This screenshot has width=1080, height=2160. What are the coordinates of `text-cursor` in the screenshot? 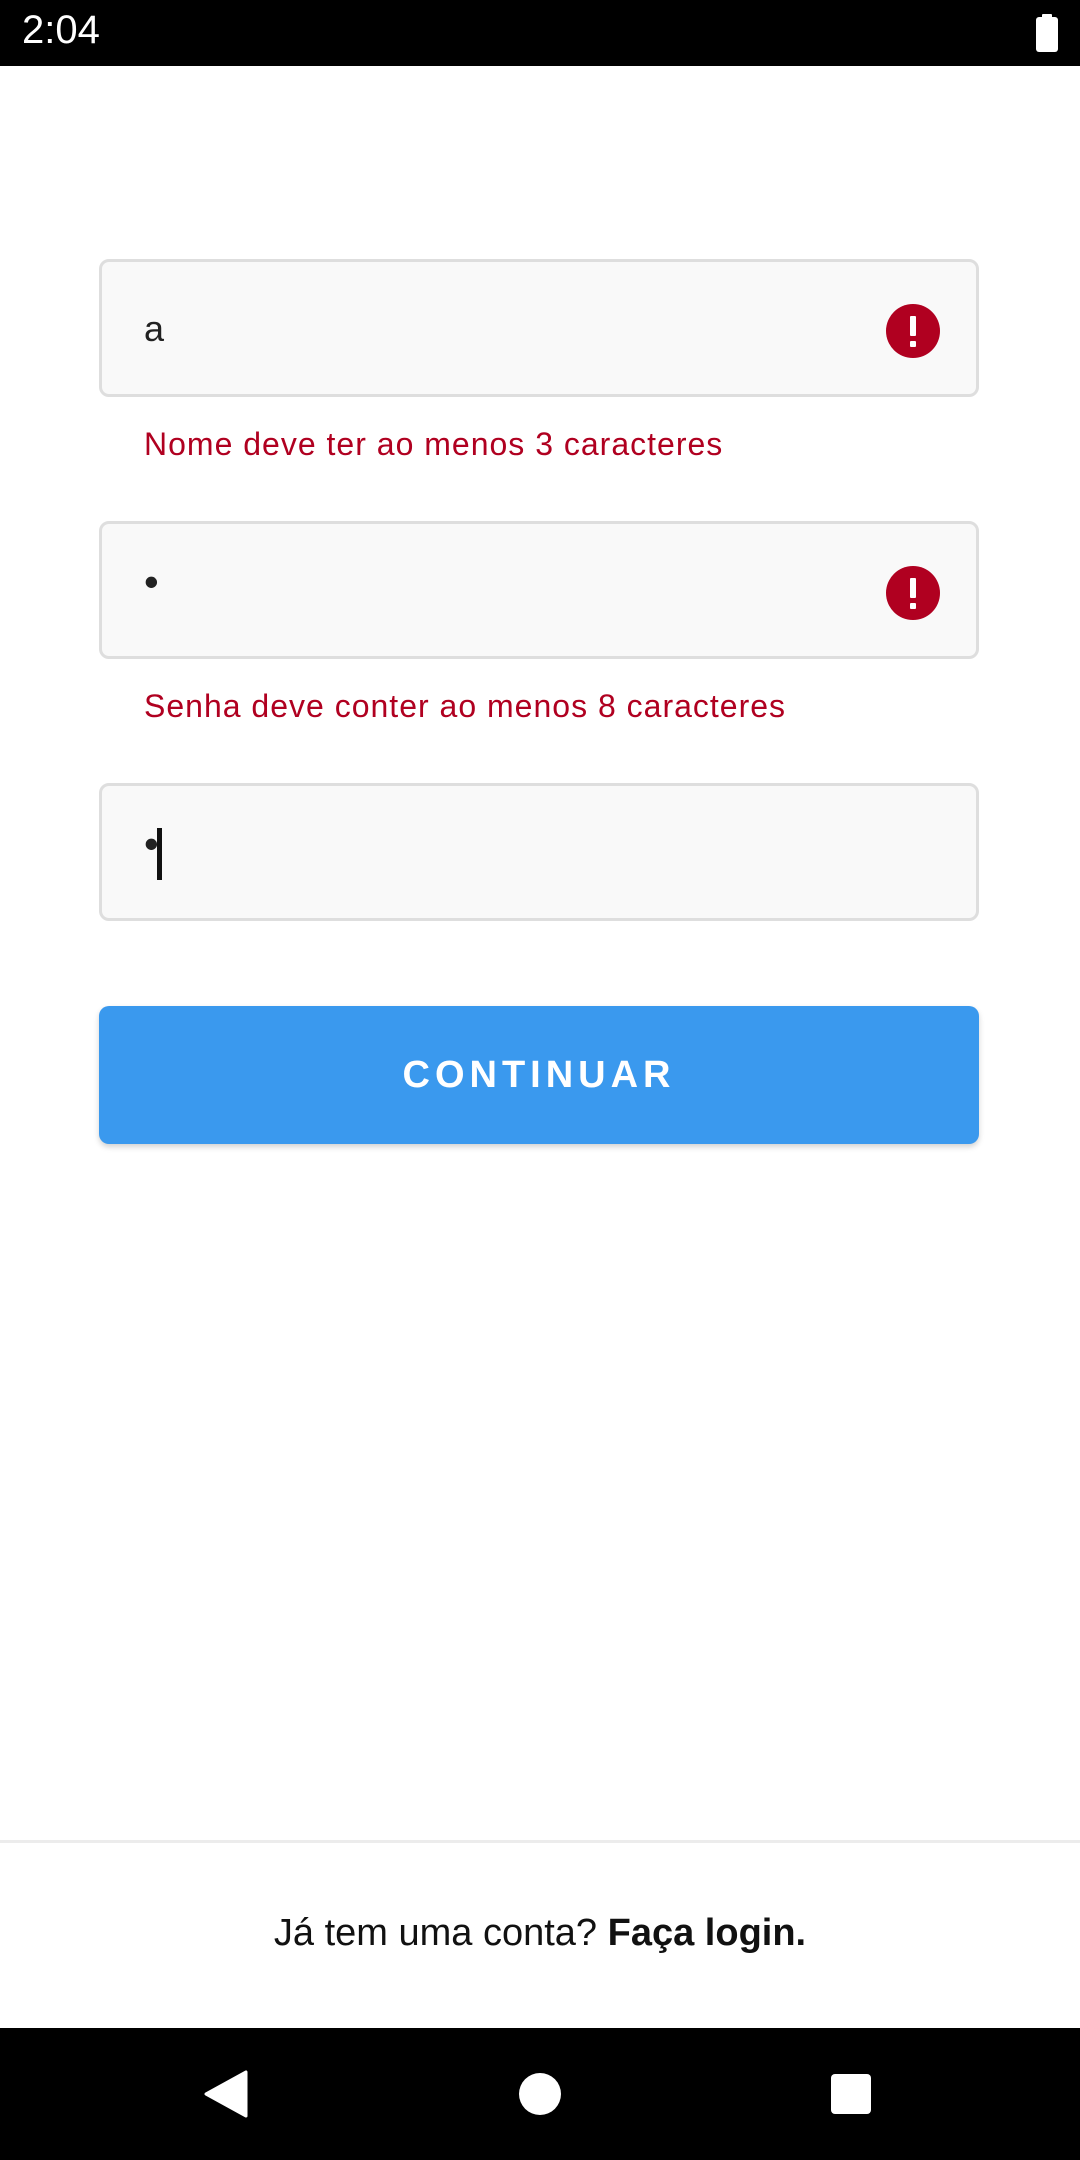 It's located at (159, 854).